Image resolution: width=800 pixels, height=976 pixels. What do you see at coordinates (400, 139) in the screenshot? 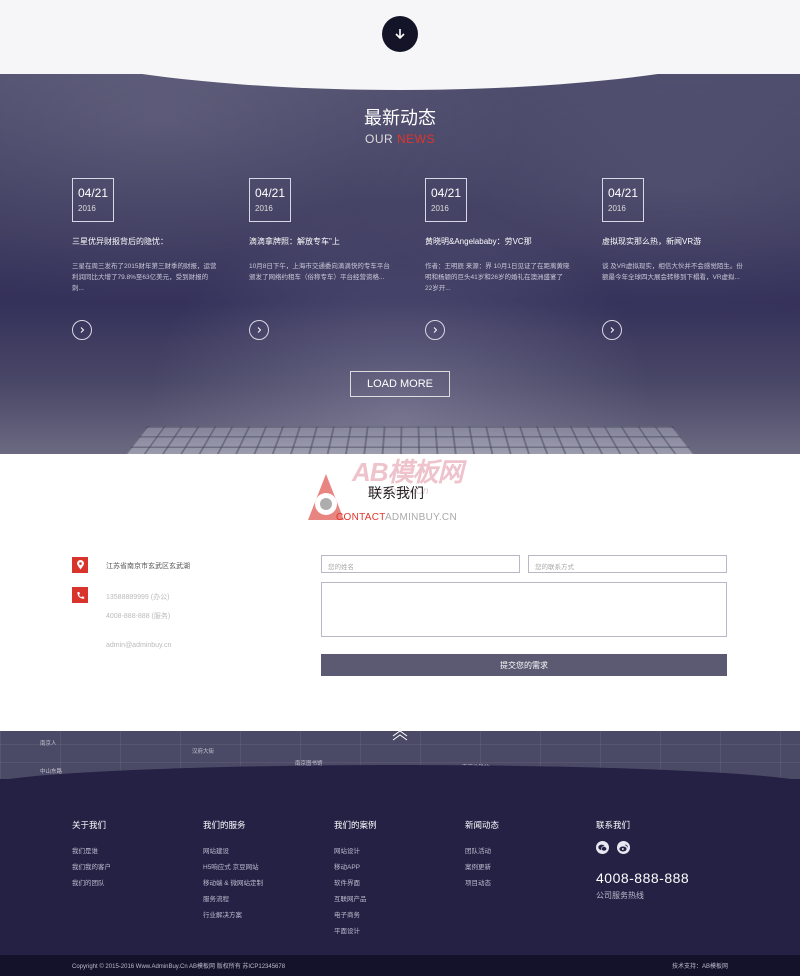
I see `news-subtitle: OUR NEWS` at bounding box center [400, 139].